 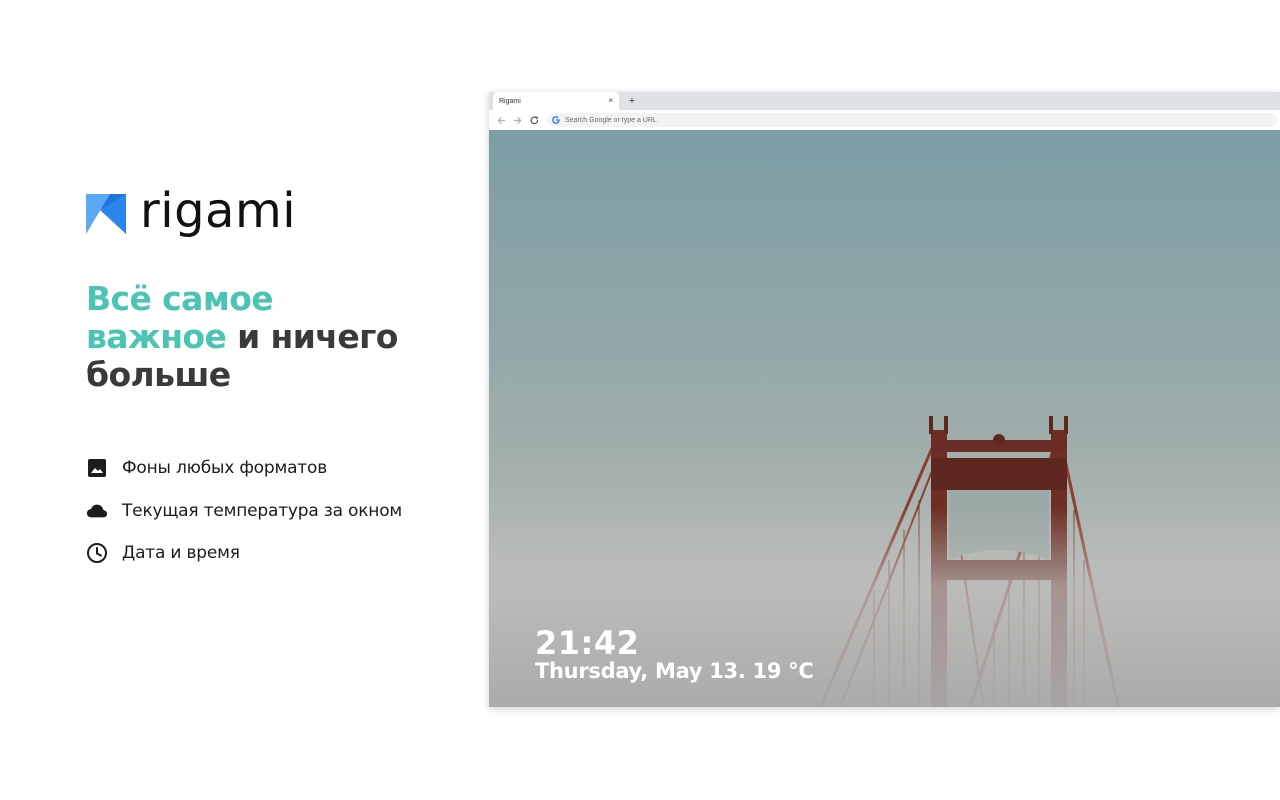 I want to click on clock-time: 21:42, so click(x=587, y=643).